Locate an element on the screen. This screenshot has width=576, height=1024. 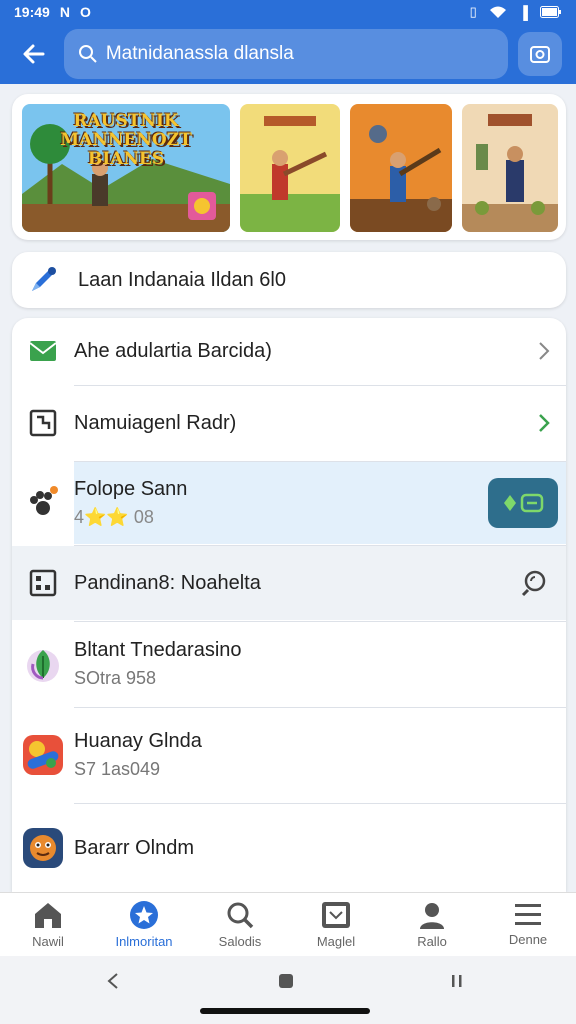
search-circle-icon is located at coordinates (533, 583).